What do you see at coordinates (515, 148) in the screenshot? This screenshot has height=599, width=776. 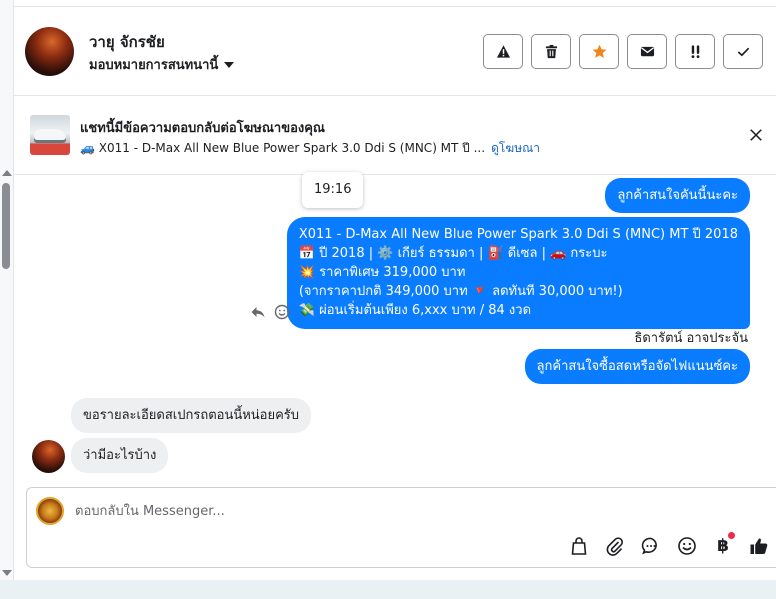 I see `view-ad-link: ดูโฆษณา` at bounding box center [515, 148].